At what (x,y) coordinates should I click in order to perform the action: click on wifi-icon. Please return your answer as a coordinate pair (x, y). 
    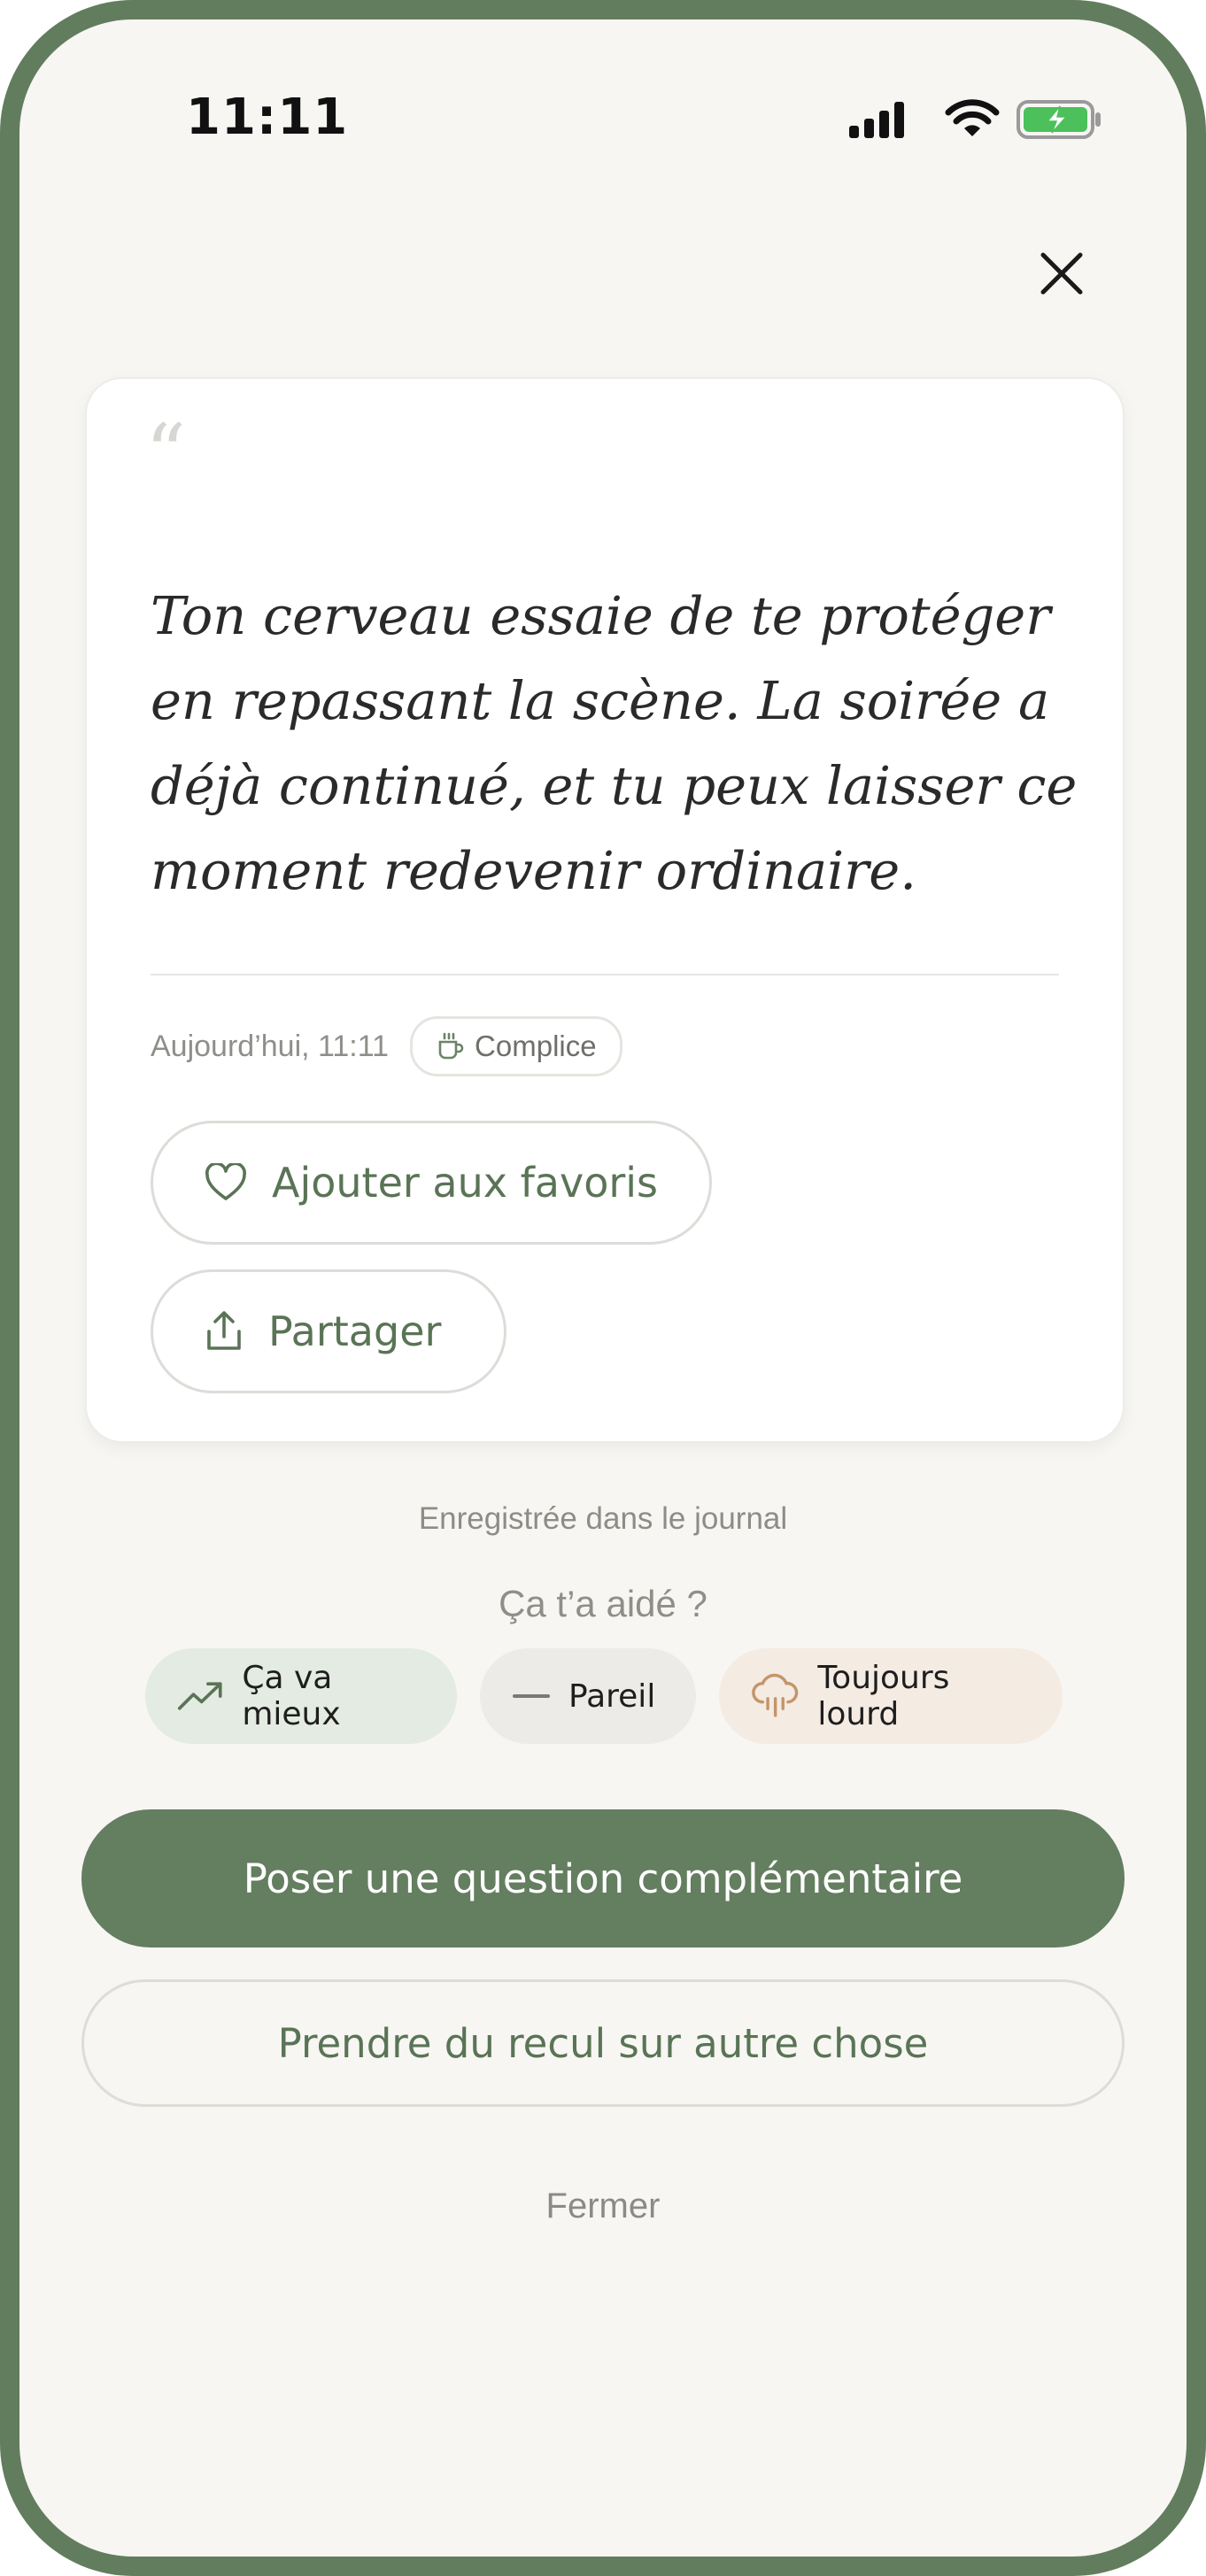
    Looking at the image, I should click on (973, 117).